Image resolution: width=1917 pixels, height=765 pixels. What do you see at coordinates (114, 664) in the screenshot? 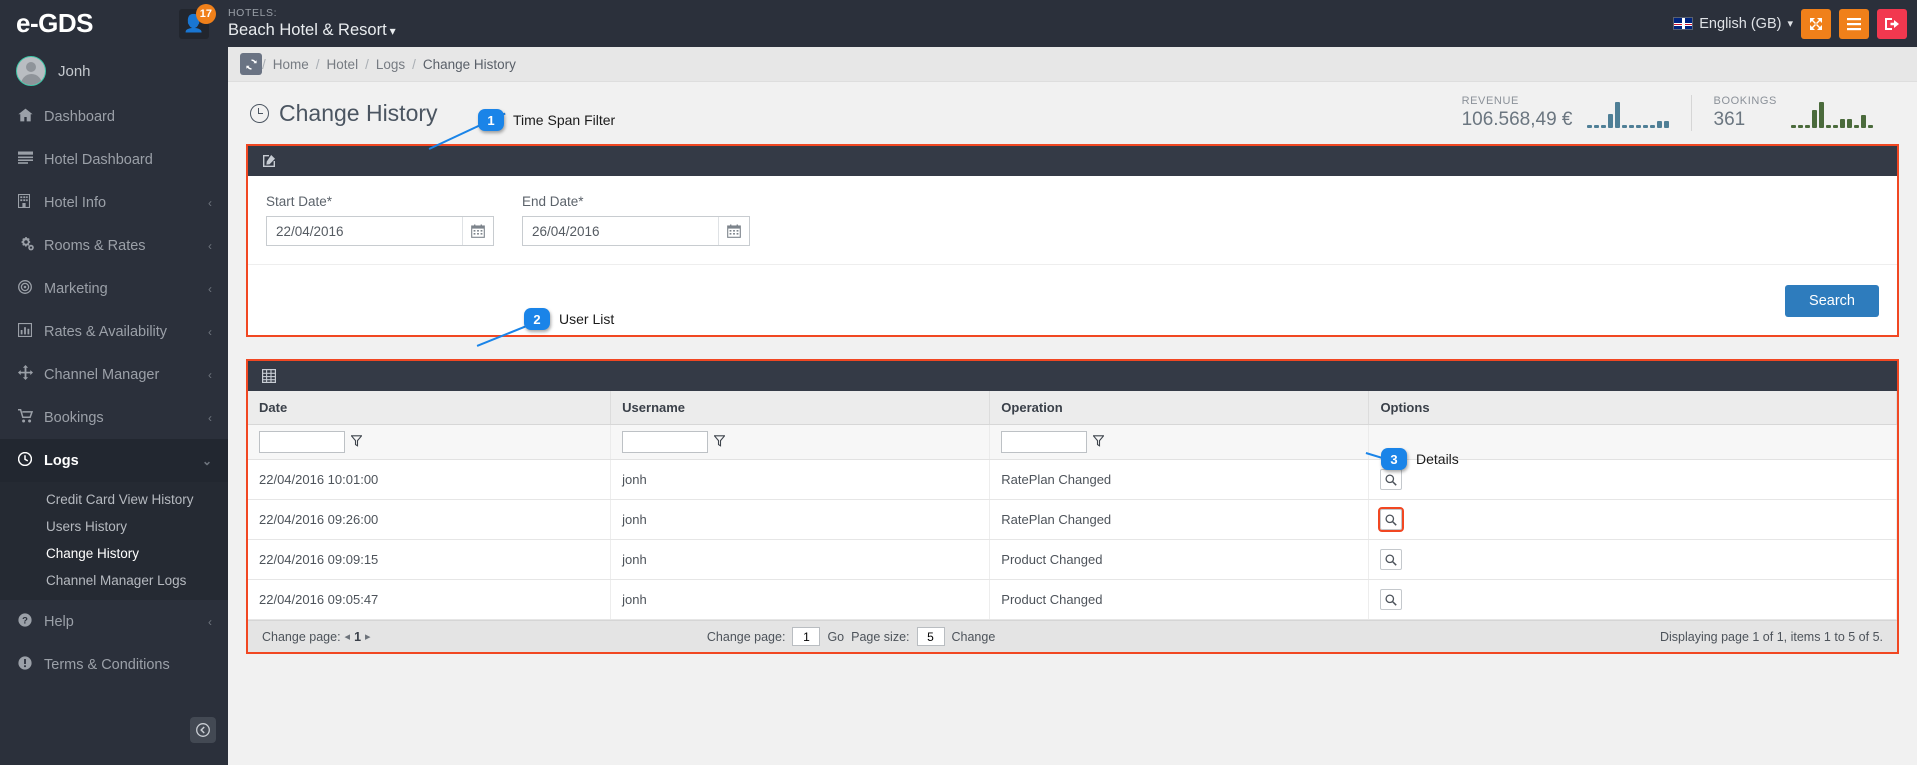
I see `sidebar-item-terms-conditions: Terms & Conditions` at bounding box center [114, 664].